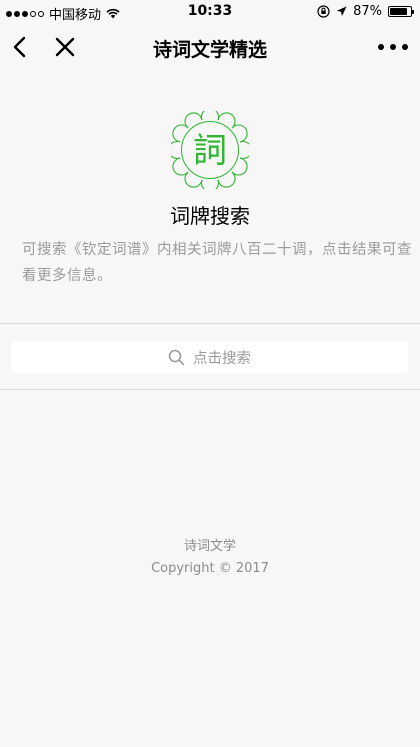 The width and height of the screenshot is (420, 747). What do you see at coordinates (217, 263) in the screenshot?
I see `section-description: 可搜索《钦定词谱》内相关词牌八百二十调，点击结果可查看更多信息。` at bounding box center [217, 263].